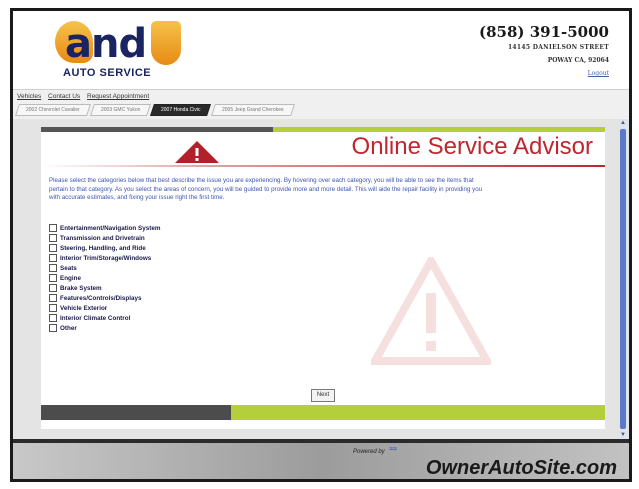  Describe the element at coordinates (101, 298) in the screenshot. I see `category-label: Features/Controls/Displays` at that location.